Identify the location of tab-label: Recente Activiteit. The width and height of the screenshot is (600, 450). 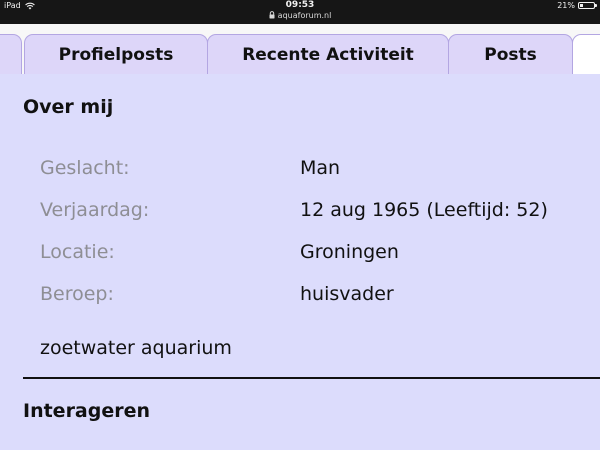
(328, 54).